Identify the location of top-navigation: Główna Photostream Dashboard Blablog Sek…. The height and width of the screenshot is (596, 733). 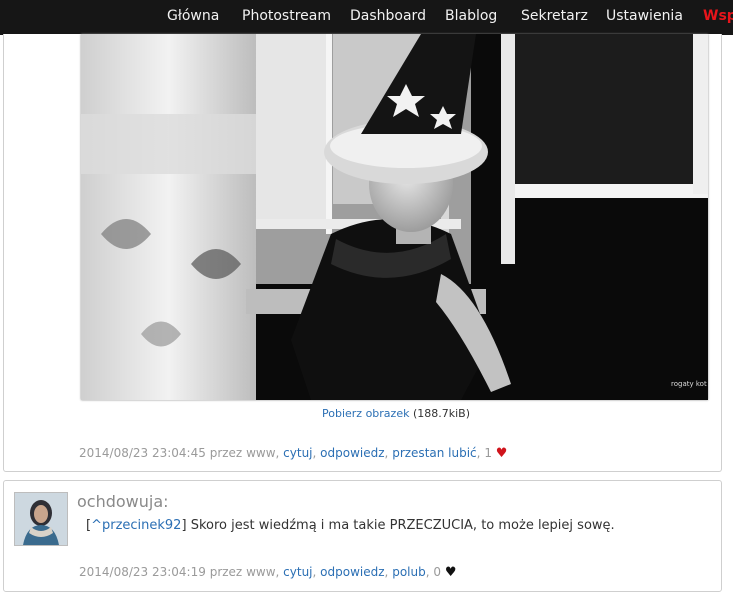
(366, 17).